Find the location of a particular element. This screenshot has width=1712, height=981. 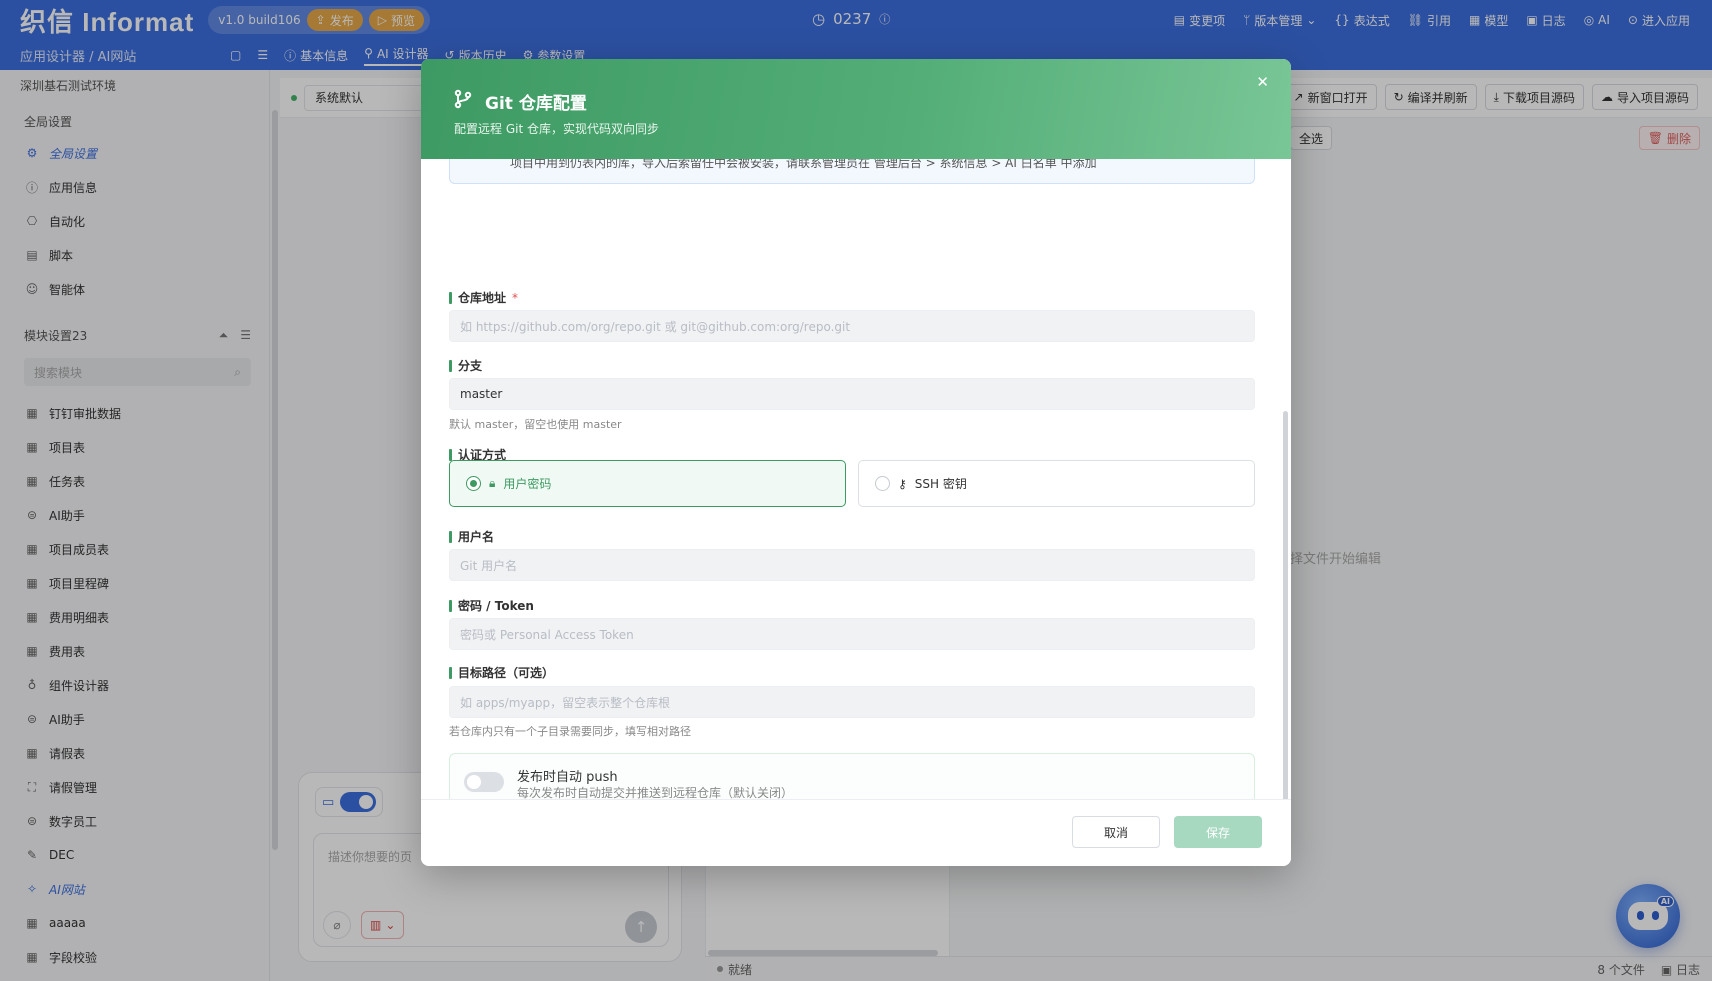

auto-push-setting: 发布时自动 push 每次发布时自动提交并推送到远程仓库（默认关闭） is located at coordinates (852, 776).